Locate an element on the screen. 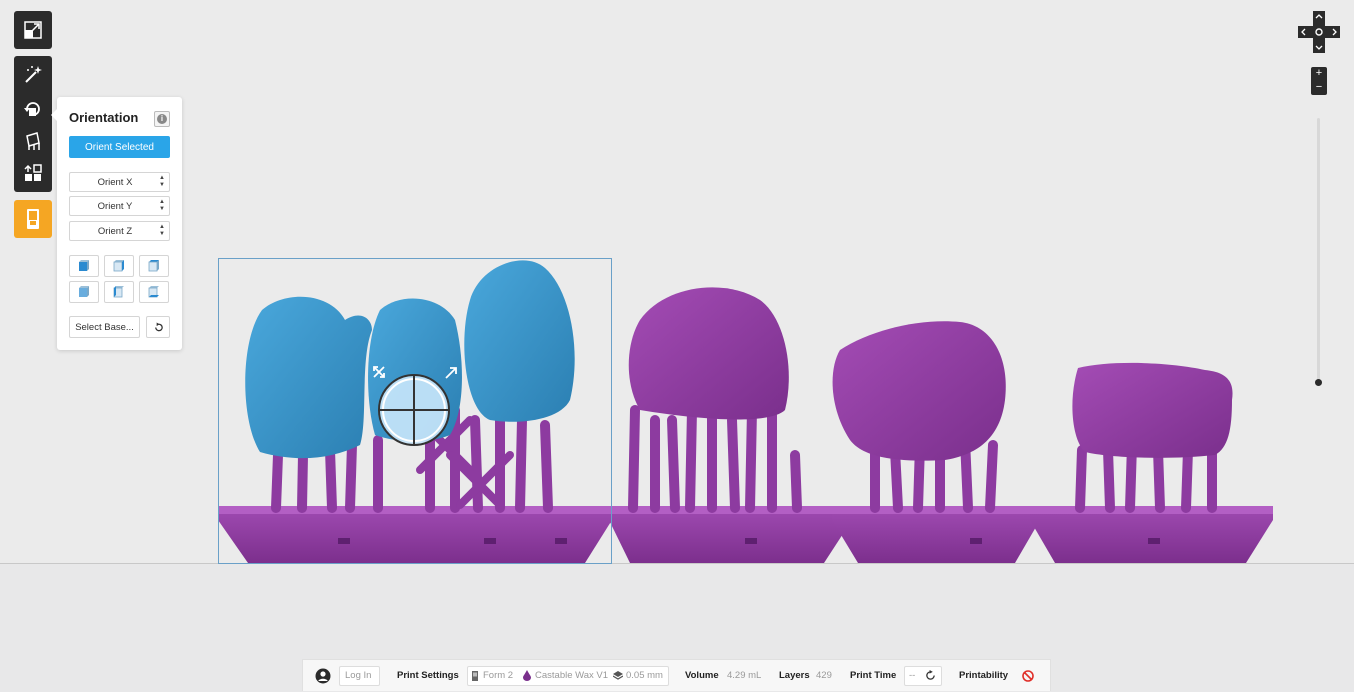  account-button is located at coordinates (323, 675).